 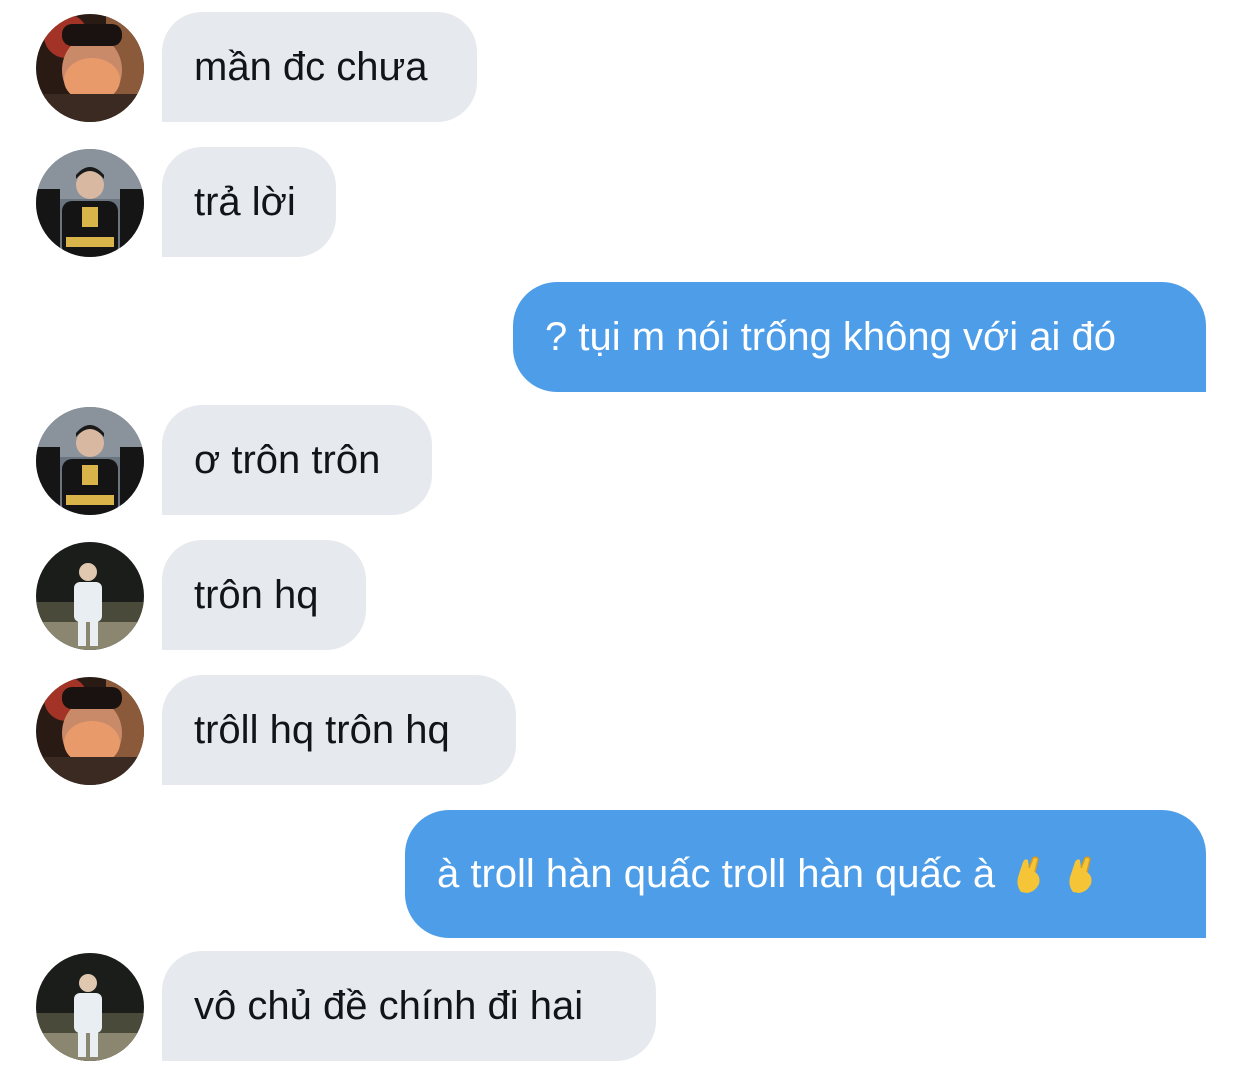 I want to click on incoming-bubble: vô chủ đề chính đi hai, so click(x=409, y=1006).